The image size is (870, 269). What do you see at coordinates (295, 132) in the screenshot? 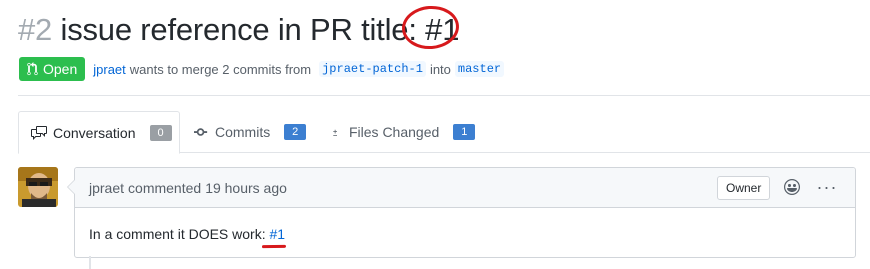
I see `tab-commits-count: 2` at bounding box center [295, 132].